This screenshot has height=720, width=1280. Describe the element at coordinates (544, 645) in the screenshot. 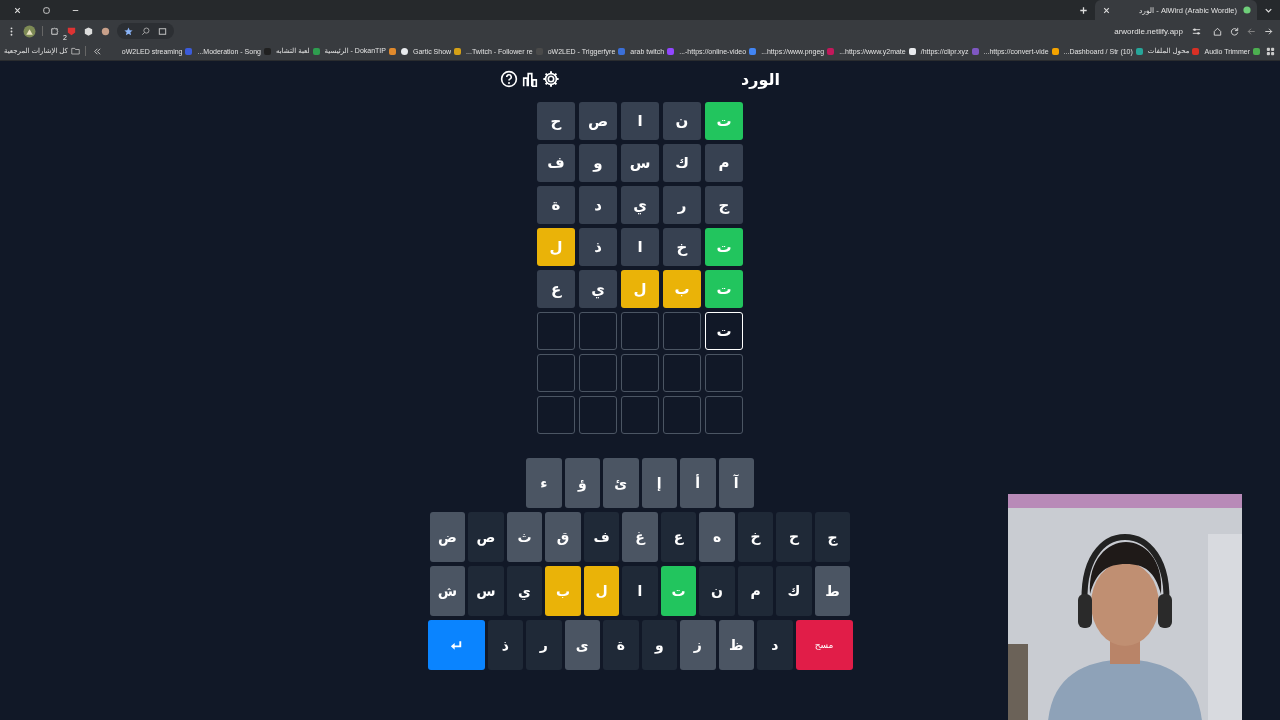

I see `keyboard-key: ر` at that location.